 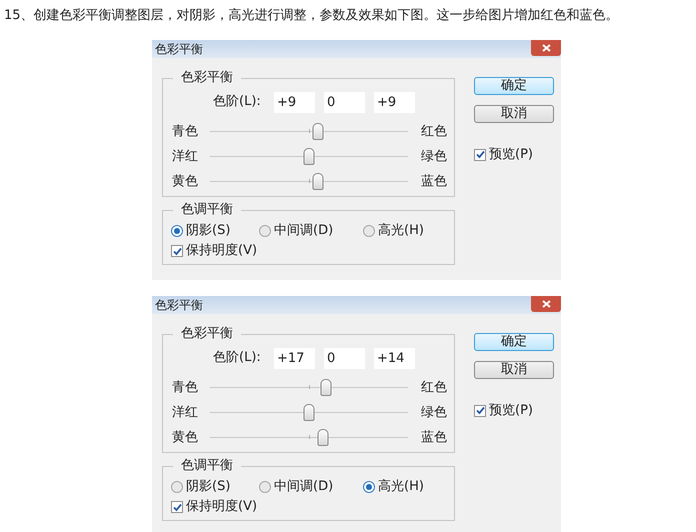 What do you see at coordinates (311, 16) in the screenshot?
I see `instruction-text: 15、创建色彩平衡调整图层，对阴影，高光进行调整，参数及效果如下图。这一步给图片增加红色和蓝色。` at bounding box center [311, 16].